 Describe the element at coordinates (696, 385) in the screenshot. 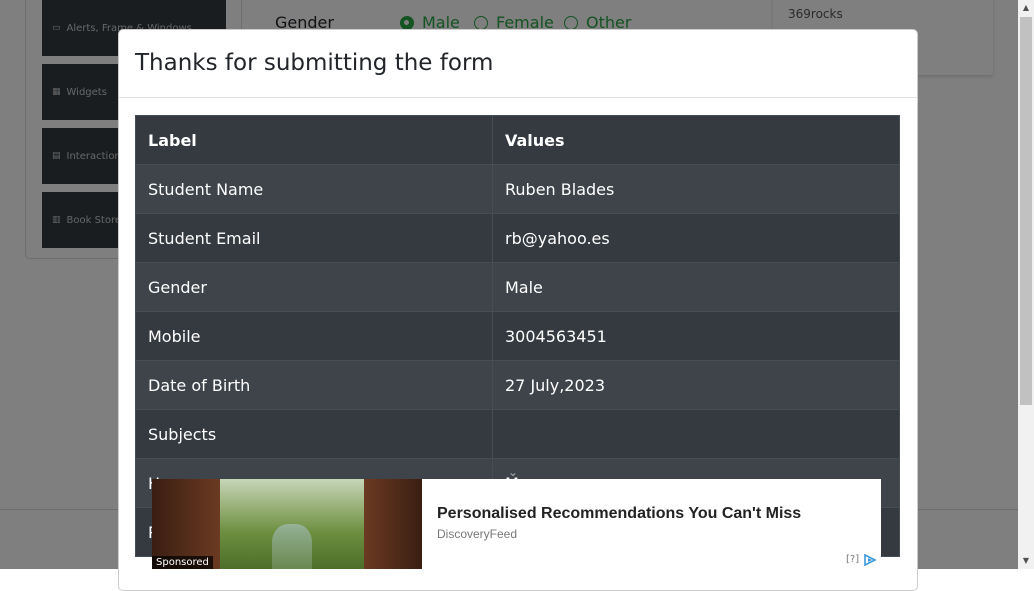

I see `row-value: 27 July,2023` at that location.